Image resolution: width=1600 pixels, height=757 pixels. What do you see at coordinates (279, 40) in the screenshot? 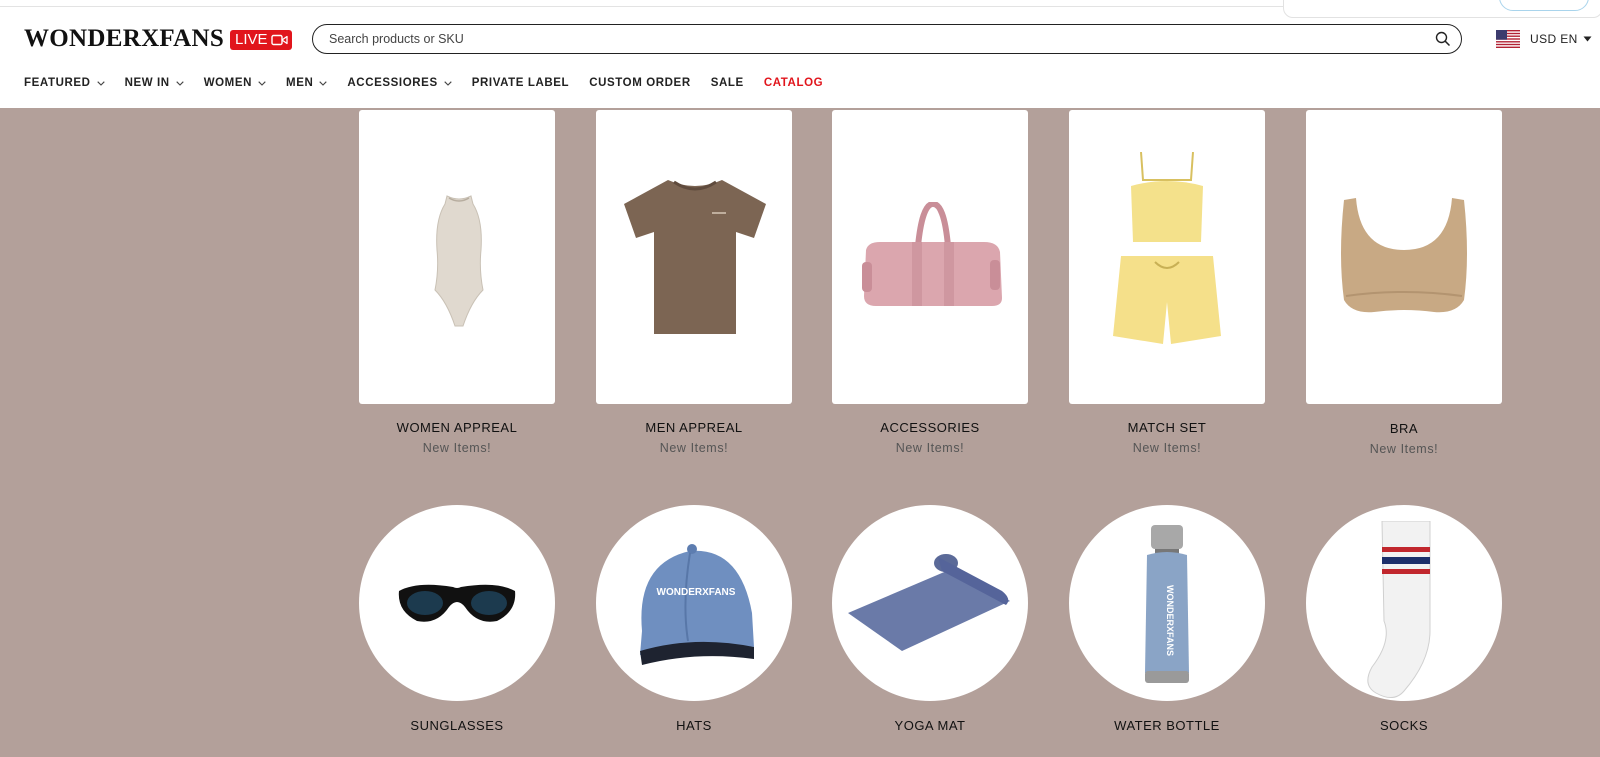
I see `video-camera-icon` at bounding box center [279, 40].